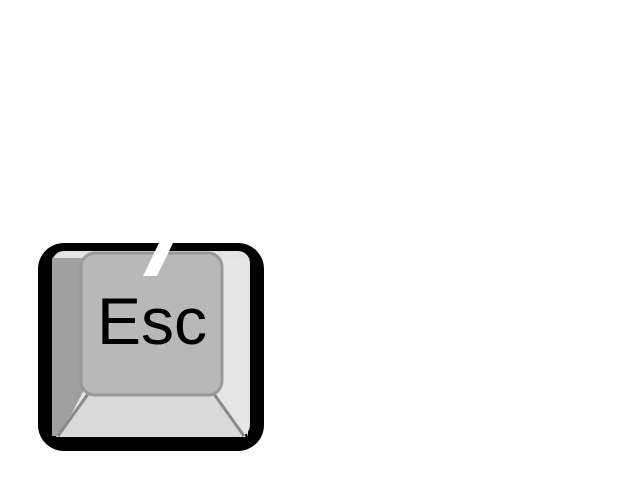 This screenshot has width=634, height=498. What do you see at coordinates (152, 321) in the screenshot?
I see `key-label: Esc` at bounding box center [152, 321].